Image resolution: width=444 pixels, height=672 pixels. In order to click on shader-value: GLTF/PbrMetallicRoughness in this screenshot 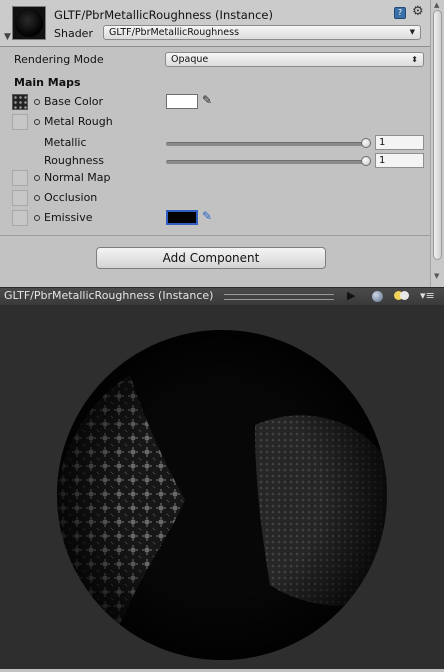, I will do `click(174, 32)`.